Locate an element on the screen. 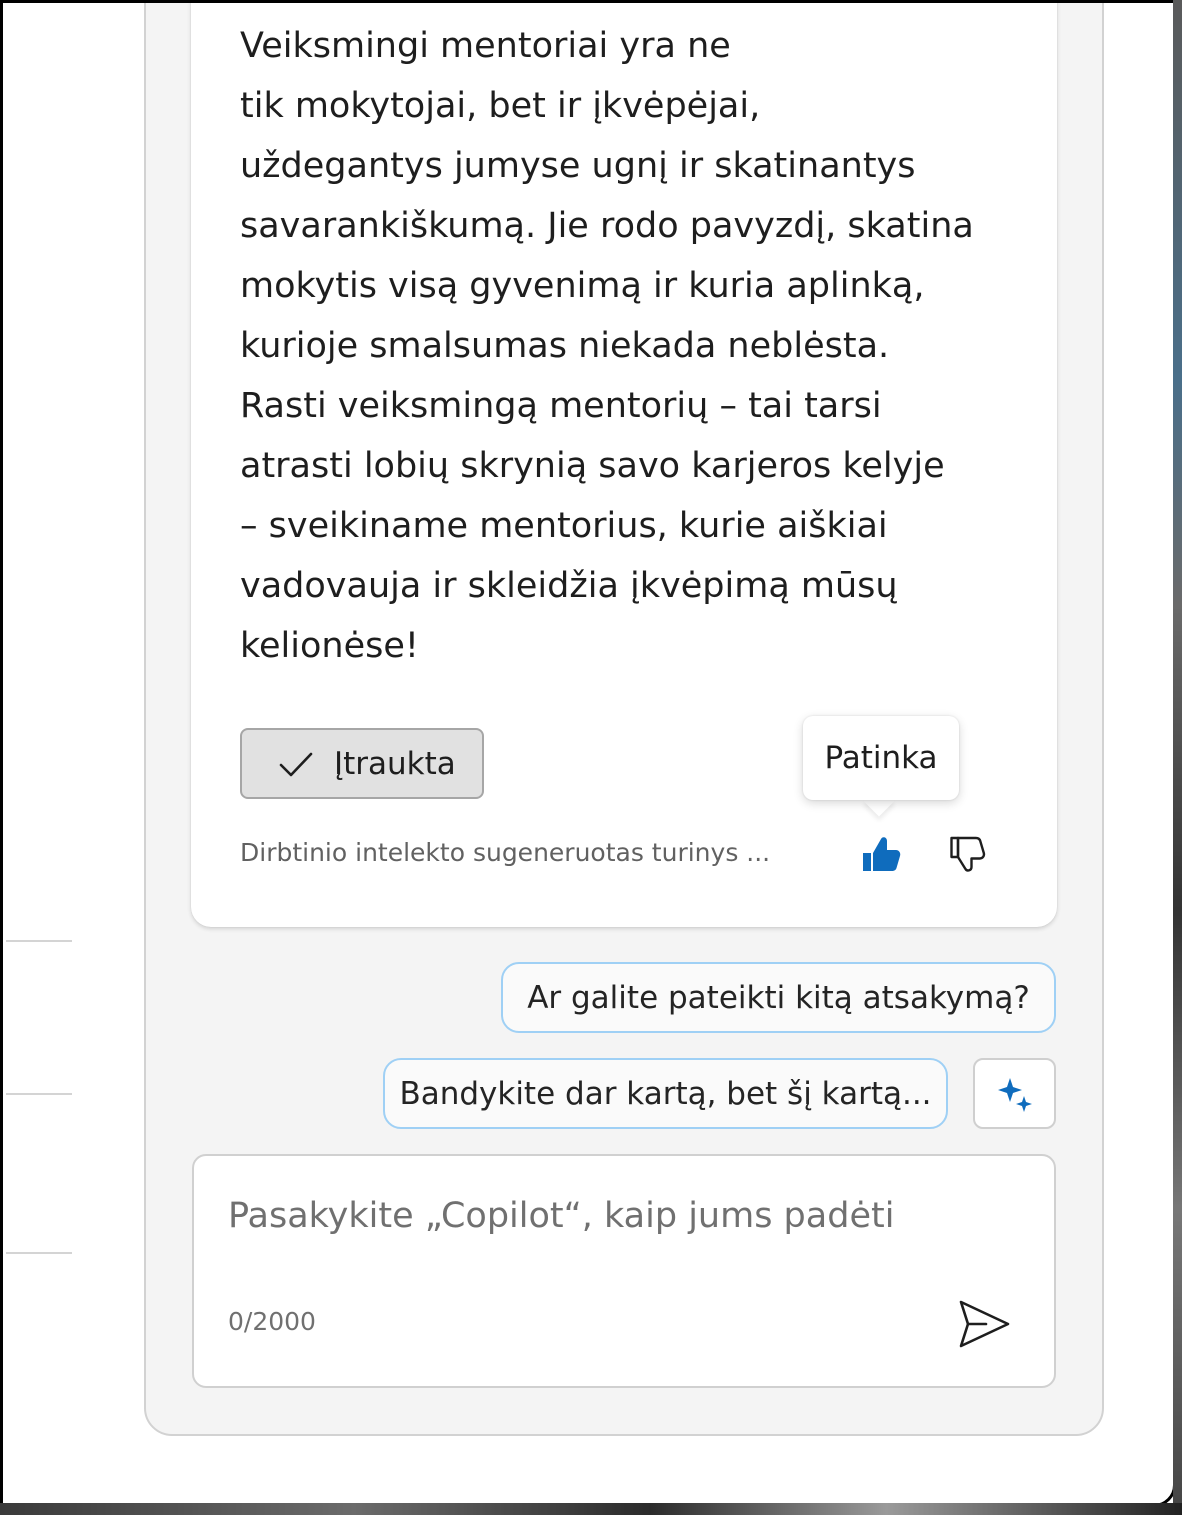  response-line: mokytis visą gyvenimą ir kuria aplinką, is located at coordinates (582, 286).